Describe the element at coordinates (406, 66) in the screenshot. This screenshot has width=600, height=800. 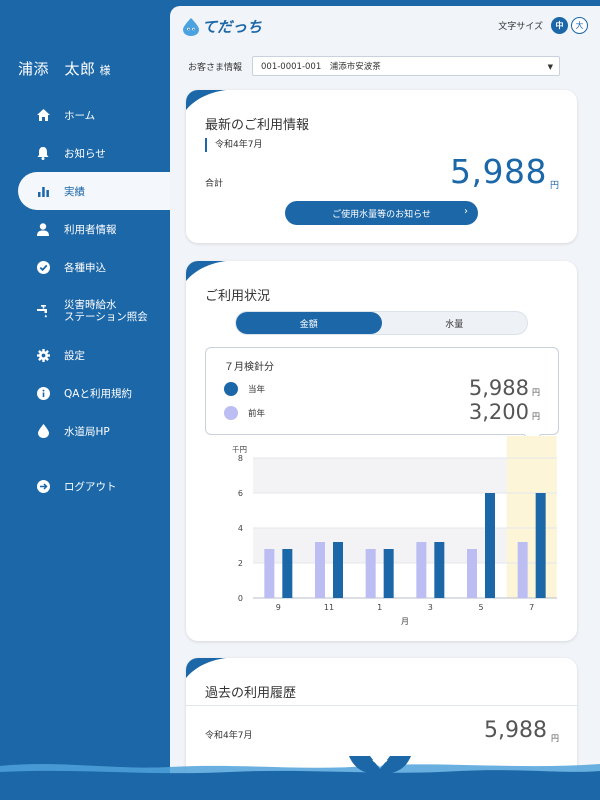
I see `customer-select: 001-0001-001 浦添市安波茶 ▼` at that location.